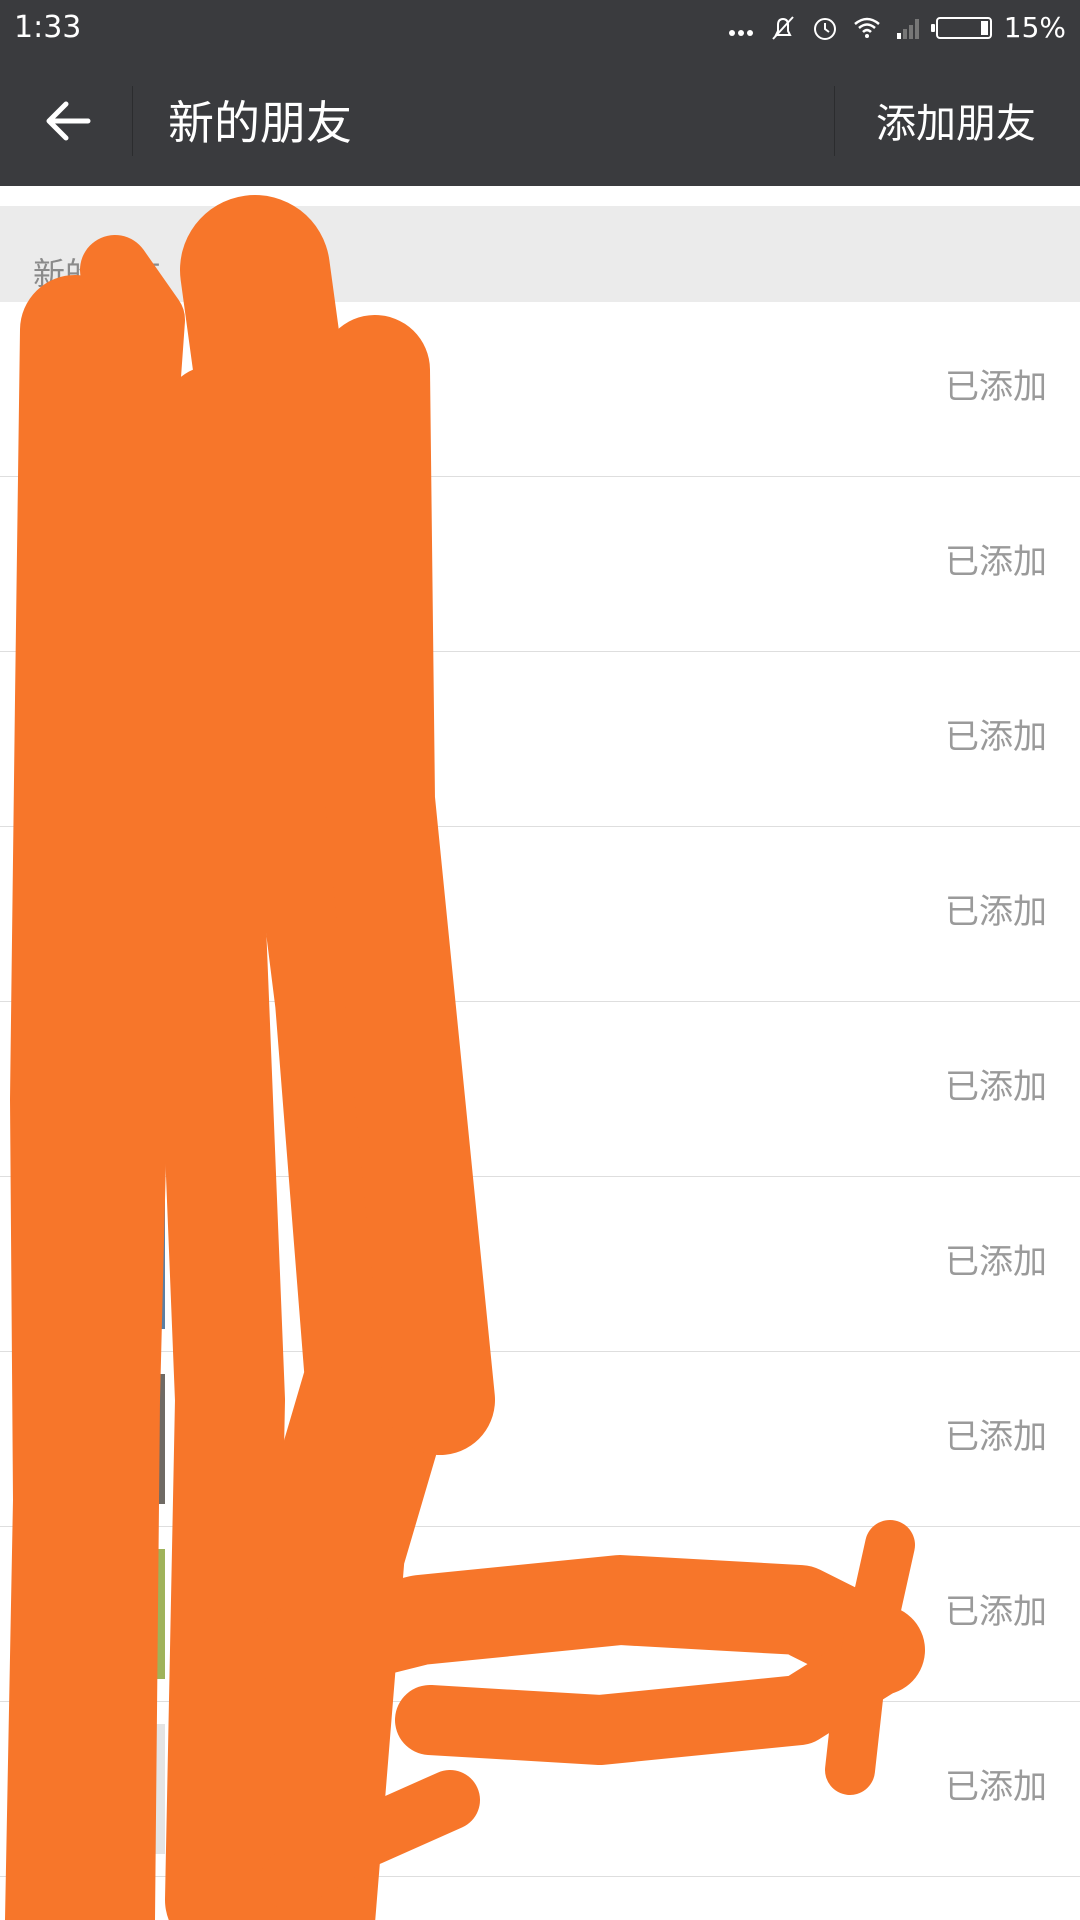 This screenshot has width=1080, height=1920. What do you see at coordinates (984, 28) in the screenshot?
I see `battery-fill` at bounding box center [984, 28].